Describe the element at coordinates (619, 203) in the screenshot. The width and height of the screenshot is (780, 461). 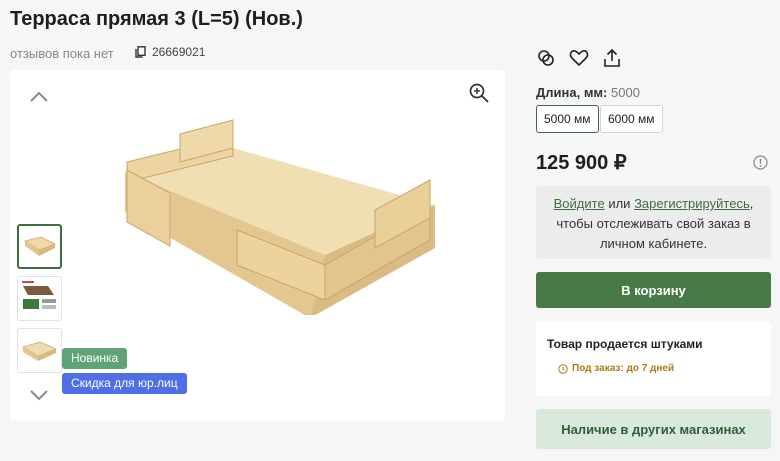
I see `login-or: или` at that location.